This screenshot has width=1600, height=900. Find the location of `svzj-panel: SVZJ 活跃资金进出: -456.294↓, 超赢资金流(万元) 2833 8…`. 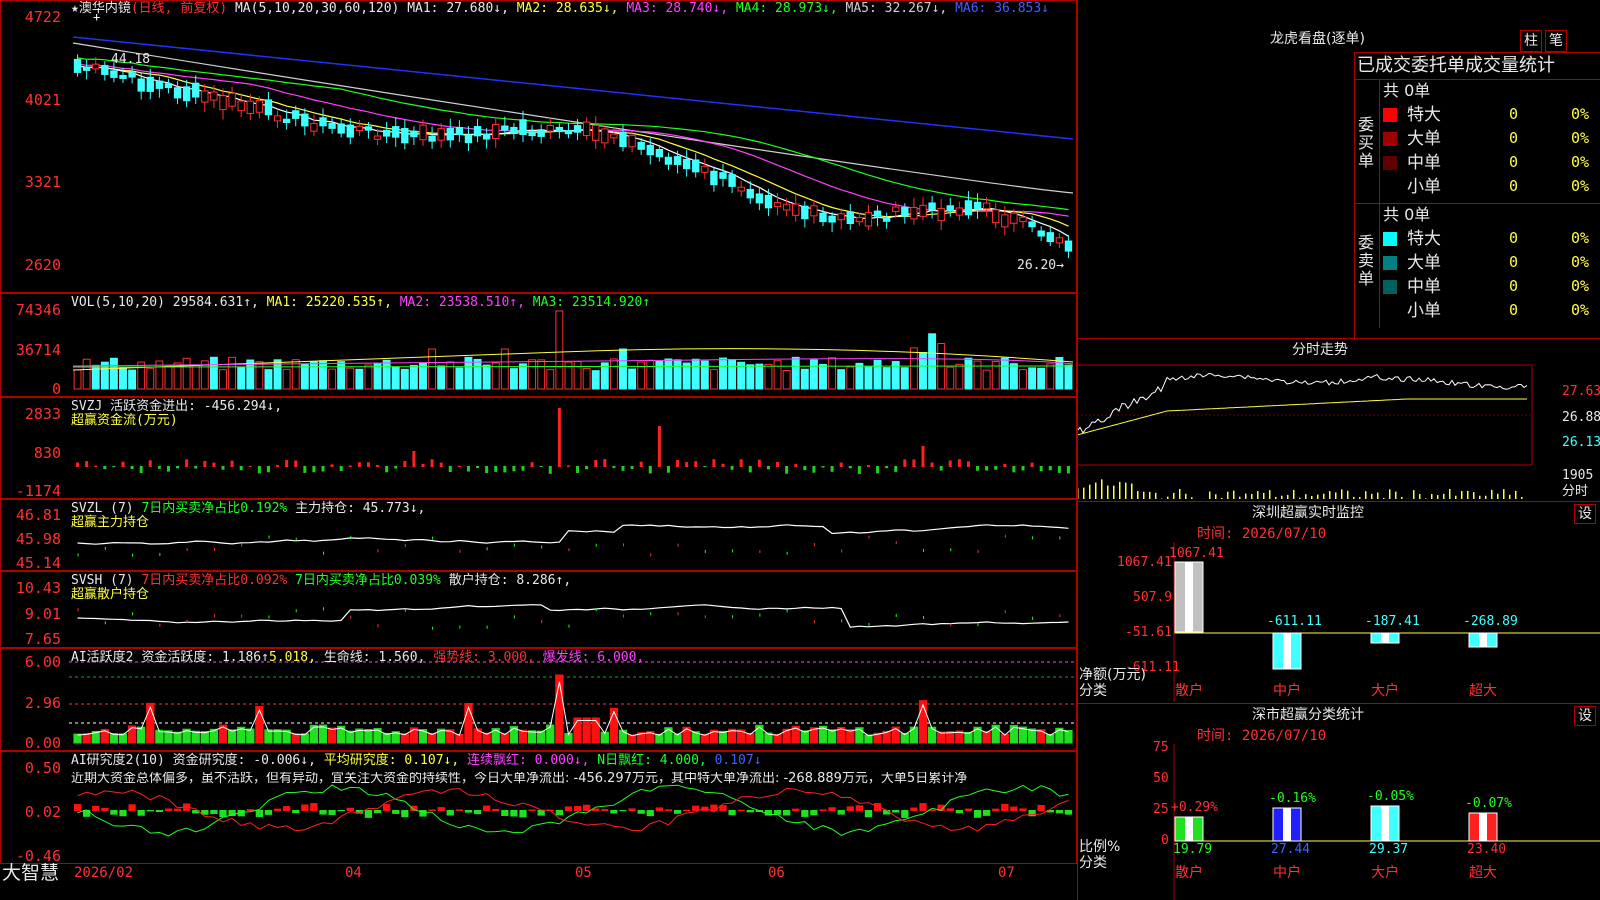

svzj-panel: SVZJ 活跃资金进出: -456.294↓, 超赢资金流(万元) 2833 8… is located at coordinates (538, 448).